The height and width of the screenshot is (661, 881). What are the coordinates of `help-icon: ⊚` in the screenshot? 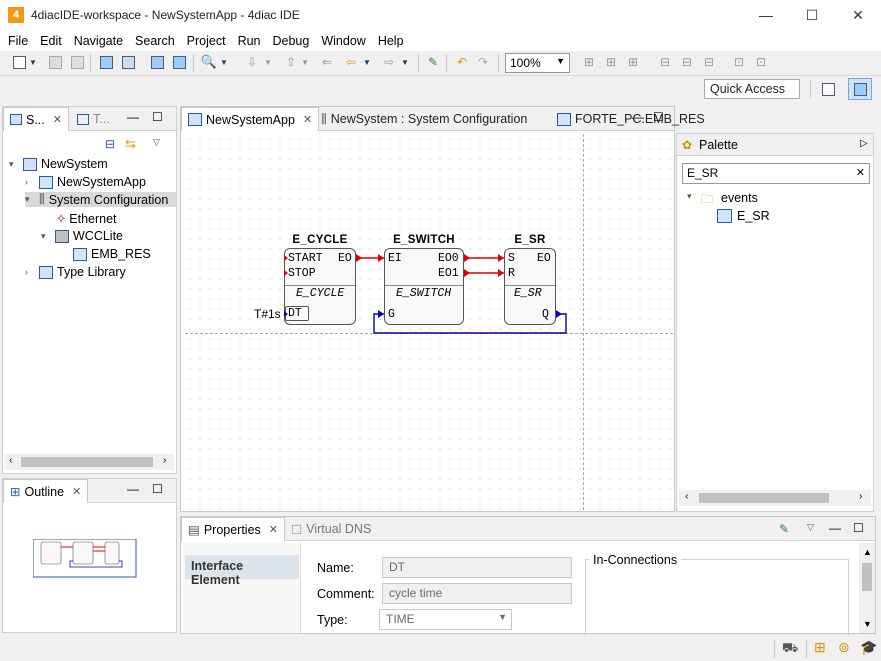 It's located at (844, 647).